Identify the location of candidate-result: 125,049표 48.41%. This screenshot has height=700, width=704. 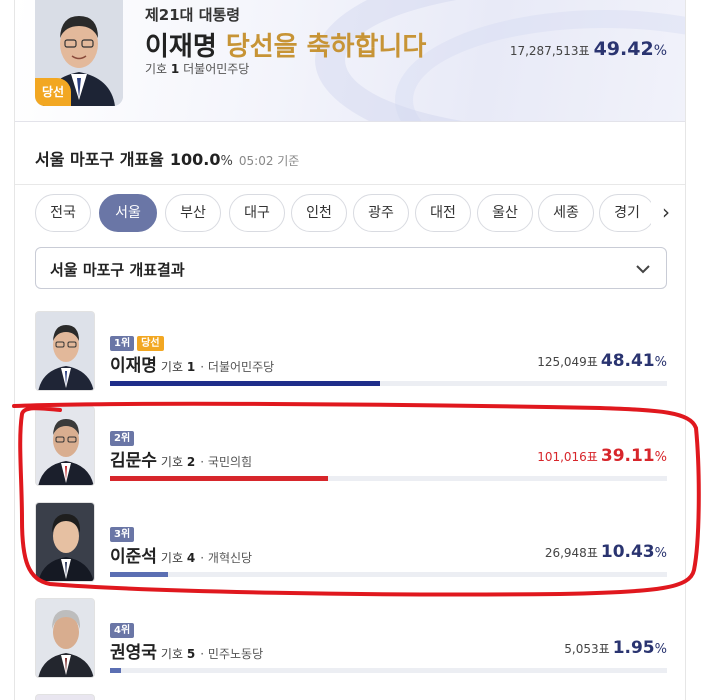
(602, 361).